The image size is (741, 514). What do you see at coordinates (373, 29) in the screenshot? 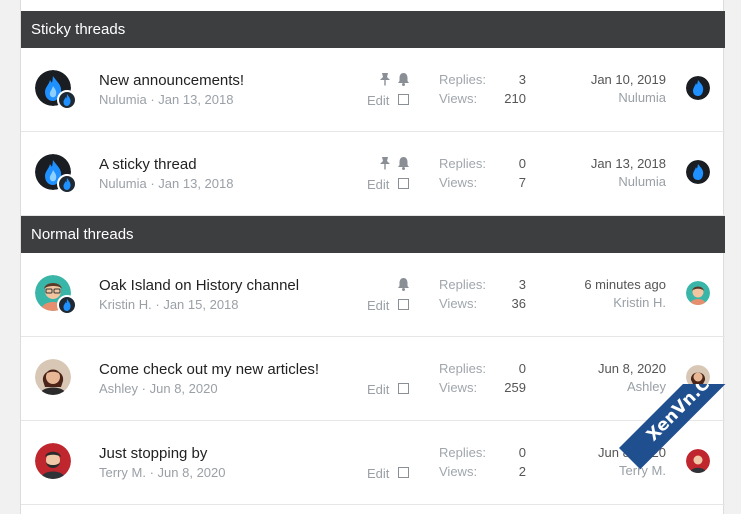
I see `section-header-sticky: Sticky threads` at bounding box center [373, 29].